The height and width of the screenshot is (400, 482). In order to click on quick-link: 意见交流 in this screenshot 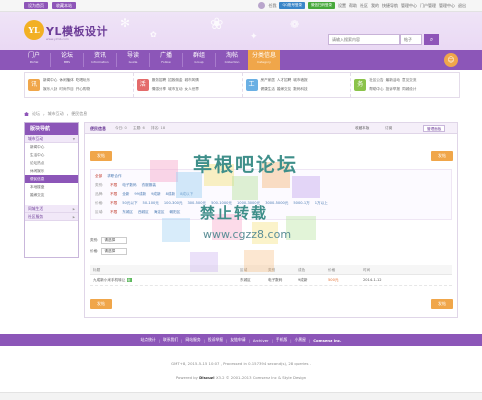, I will do `click(409, 80)`.